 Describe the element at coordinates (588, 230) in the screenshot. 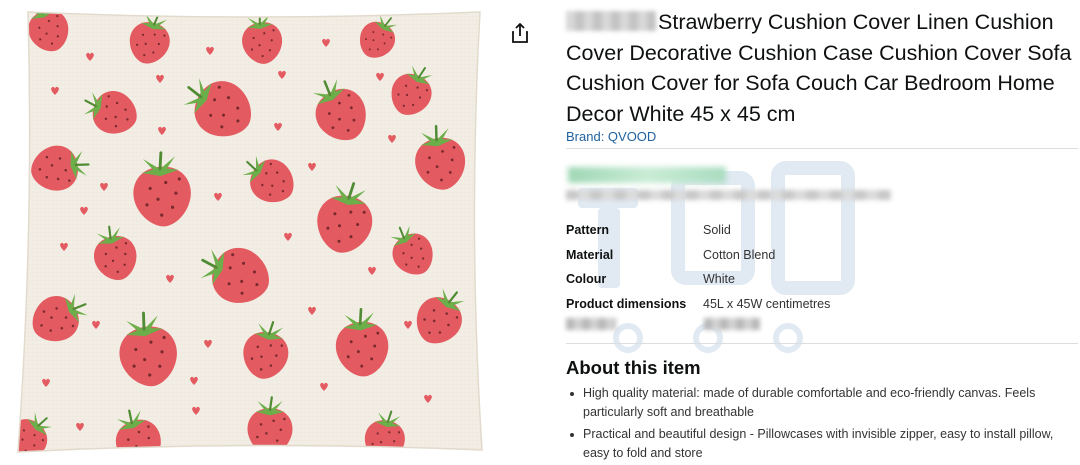

I see `spec-label: Pattern` at that location.